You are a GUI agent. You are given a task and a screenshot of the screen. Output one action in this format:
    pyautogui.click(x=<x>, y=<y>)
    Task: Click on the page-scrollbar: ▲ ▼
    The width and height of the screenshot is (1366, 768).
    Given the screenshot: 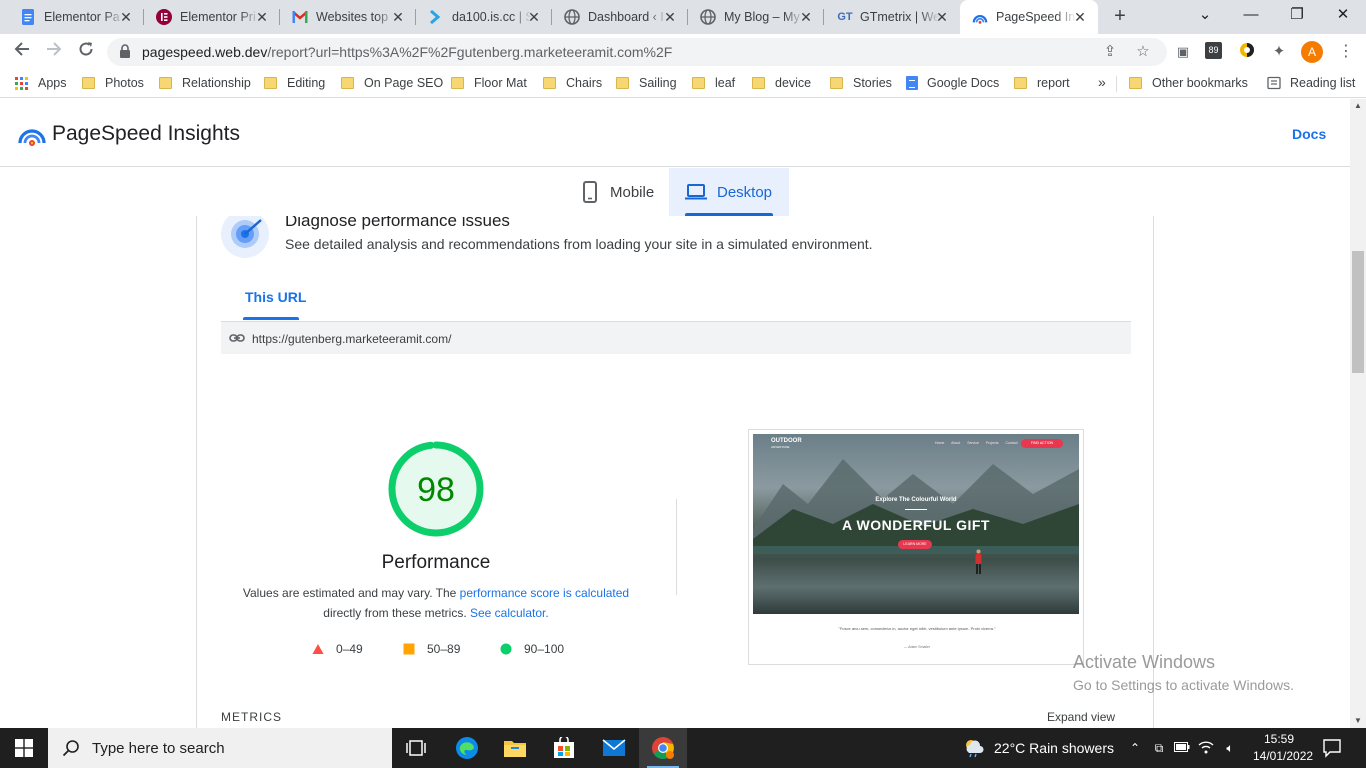 What is the action you would take?
    pyautogui.click(x=1358, y=413)
    